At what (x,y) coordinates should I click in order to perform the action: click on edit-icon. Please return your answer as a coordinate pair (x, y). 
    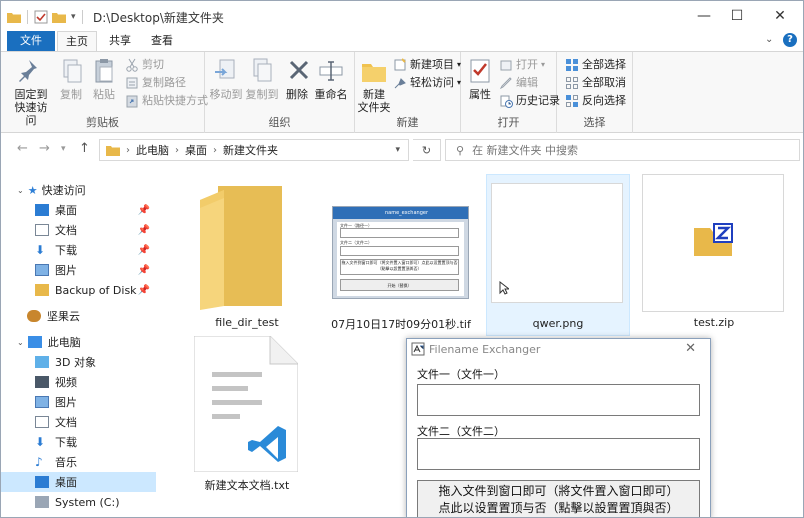
    Looking at the image, I should click on (505, 82).